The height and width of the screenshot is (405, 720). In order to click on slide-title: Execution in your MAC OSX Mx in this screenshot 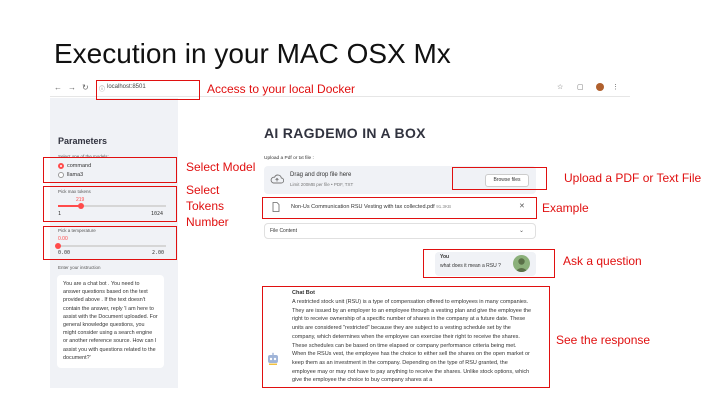, I will do `click(252, 53)`.